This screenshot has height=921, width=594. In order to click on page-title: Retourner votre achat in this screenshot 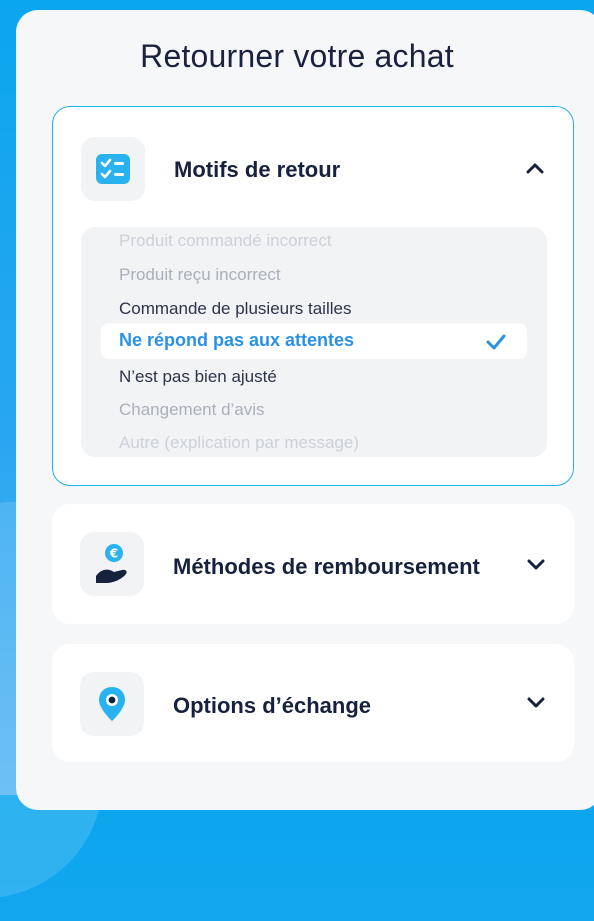, I will do `click(297, 56)`.